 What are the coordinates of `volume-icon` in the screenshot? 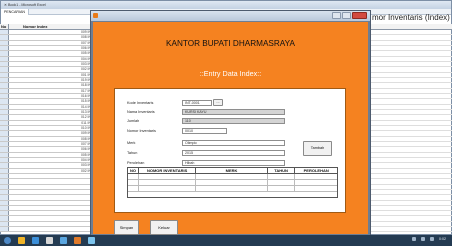 It's located at (423, 239).